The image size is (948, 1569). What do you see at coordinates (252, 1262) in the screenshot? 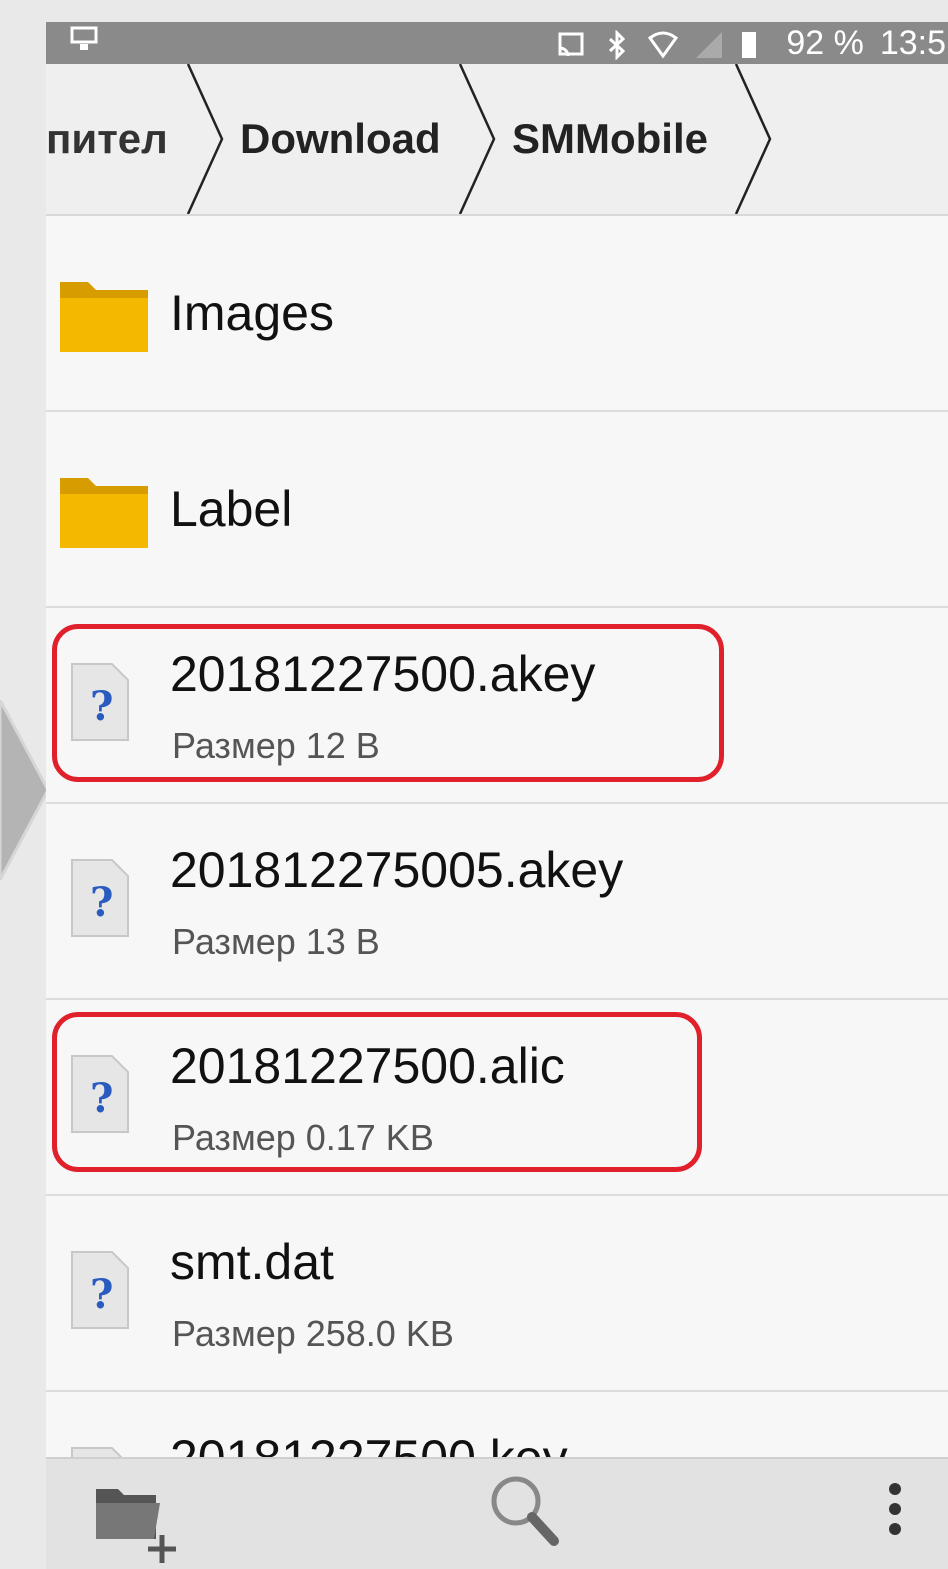
I see `file-name: smt.dat` at bounding box center [252, 1262].